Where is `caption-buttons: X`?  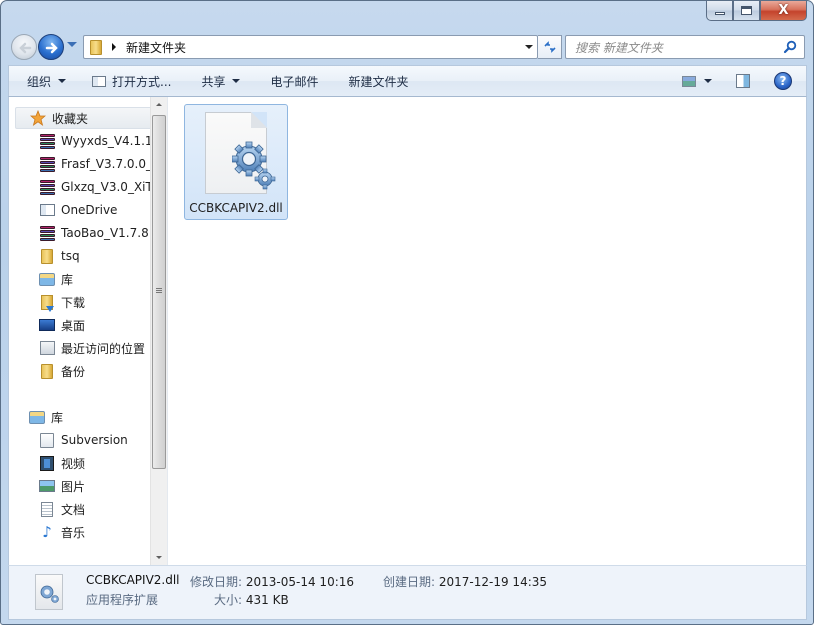 caption-buttons: X is located at coordinates (756, 11).